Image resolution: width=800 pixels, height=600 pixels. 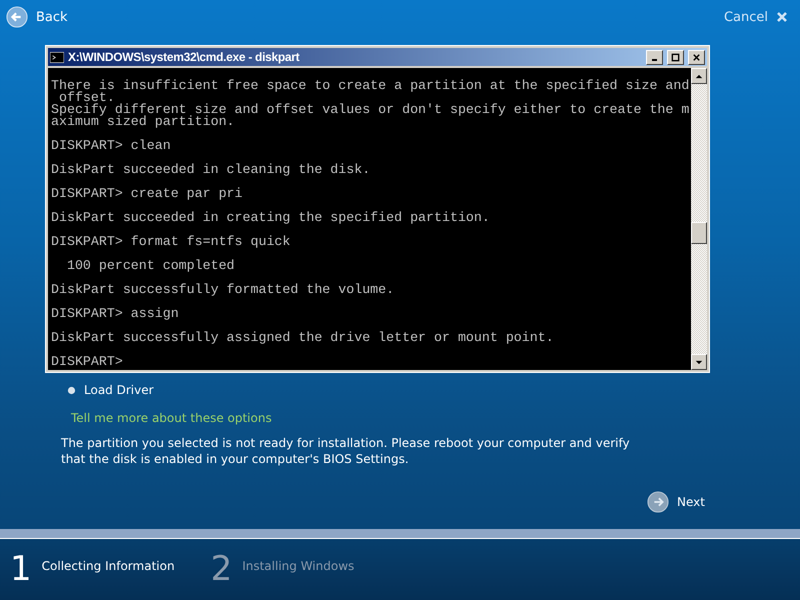 I want to click on maximize-button, so click(x=675, y=57).